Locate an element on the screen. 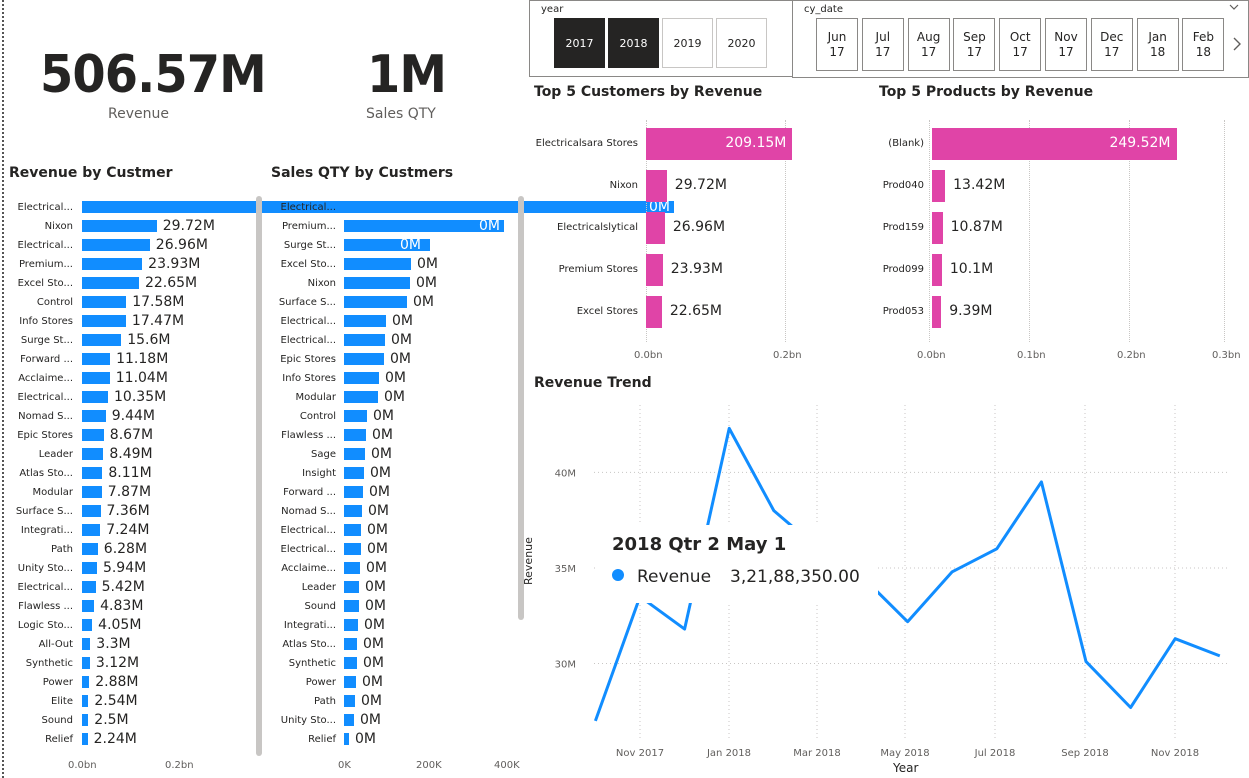  bar-data-label: 2.24M is located at coordinates (115, 739).